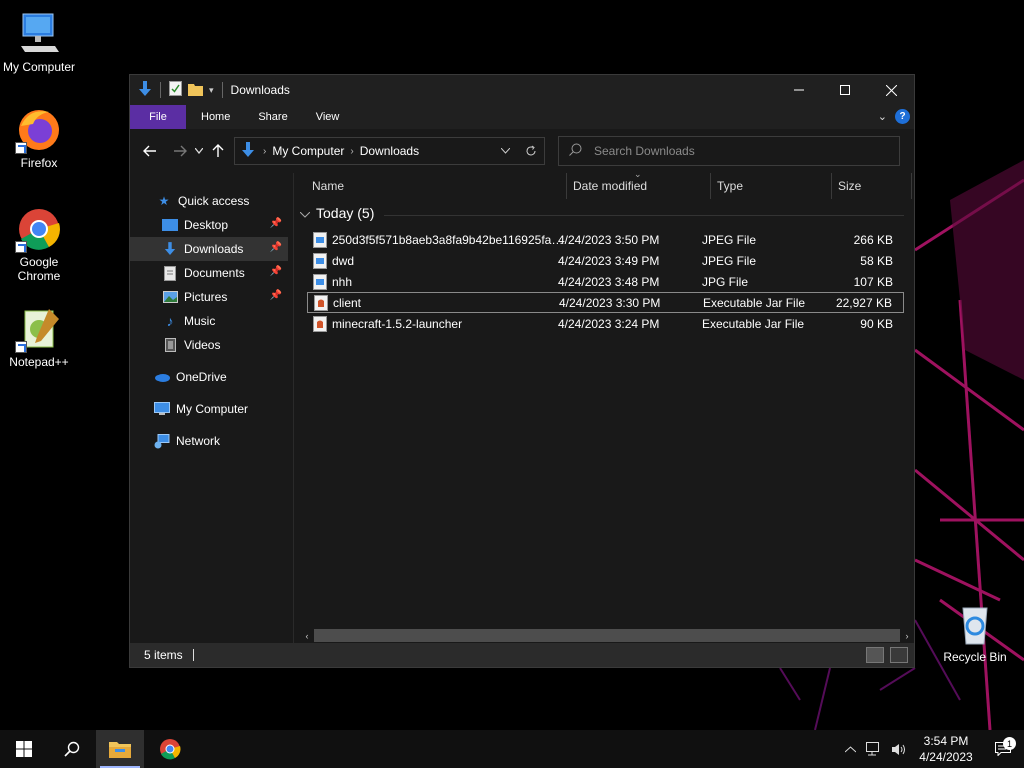 Image resolution: width=1024 pixels, height=768 pixels. Describe the element at coordinates (522, 117) in the screenshot. I see `ribbon-tabs: File Home Share View ⌄ ?` at that location.